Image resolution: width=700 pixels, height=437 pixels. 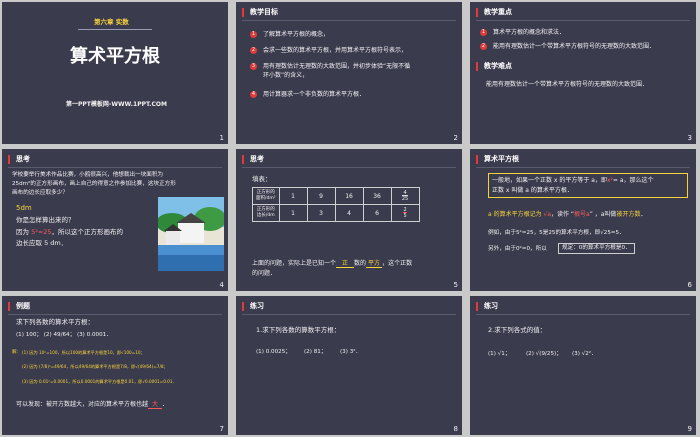 I want to click on chapter-underline, so click(x=115, y=29).